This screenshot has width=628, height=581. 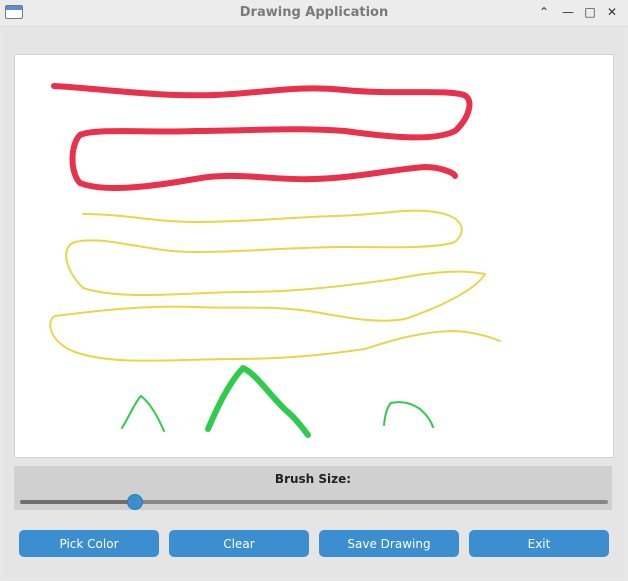 I want to click on close-icon: ✕, so click(x=612, y=12).